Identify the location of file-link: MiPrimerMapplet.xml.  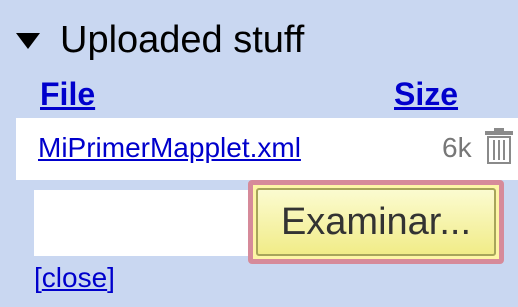
(169, 148).